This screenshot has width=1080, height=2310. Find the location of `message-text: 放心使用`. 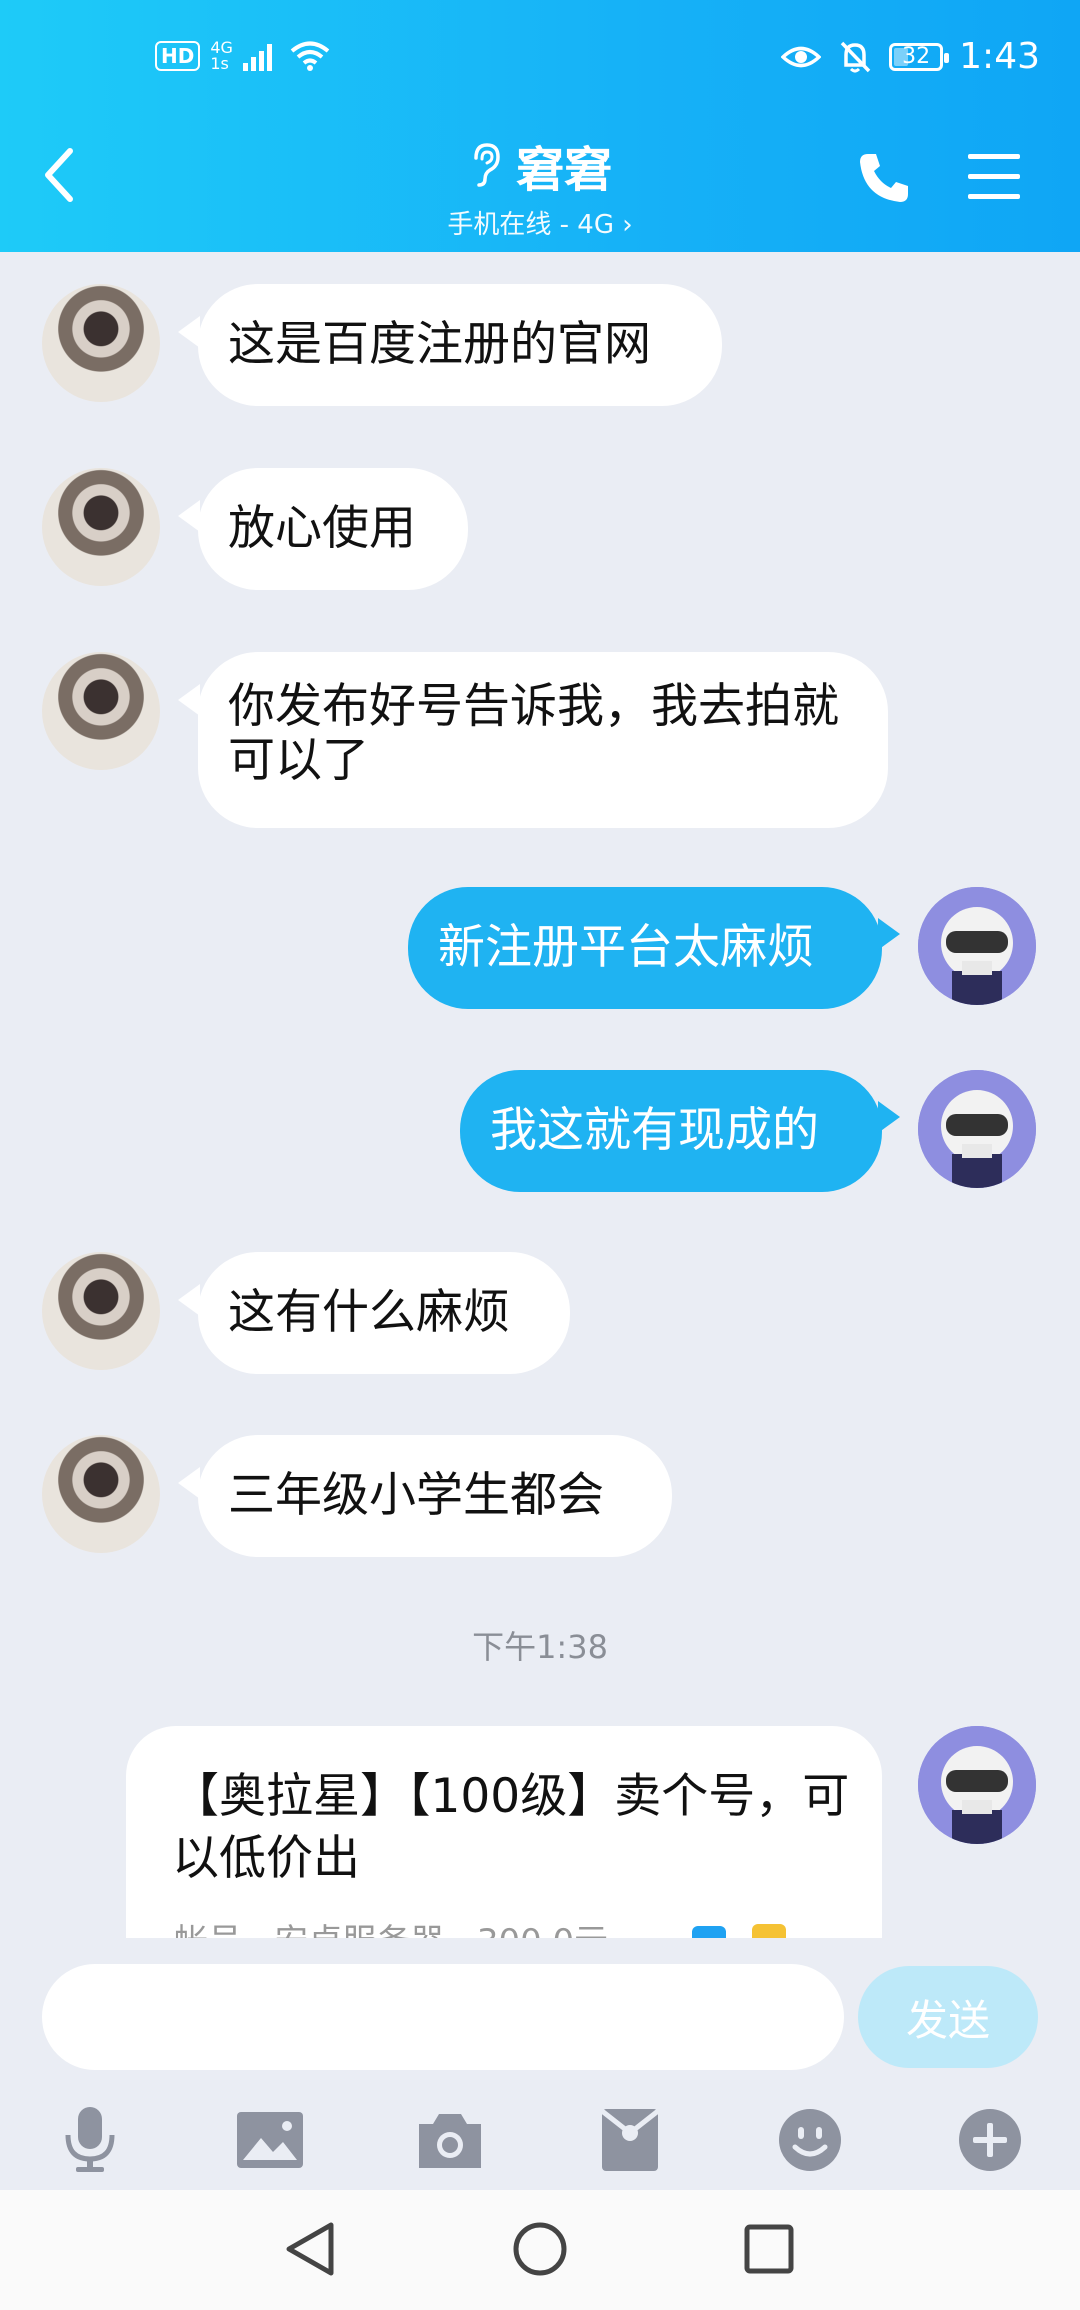

message-text: 放心使用 is located at coordinates (322, 528).